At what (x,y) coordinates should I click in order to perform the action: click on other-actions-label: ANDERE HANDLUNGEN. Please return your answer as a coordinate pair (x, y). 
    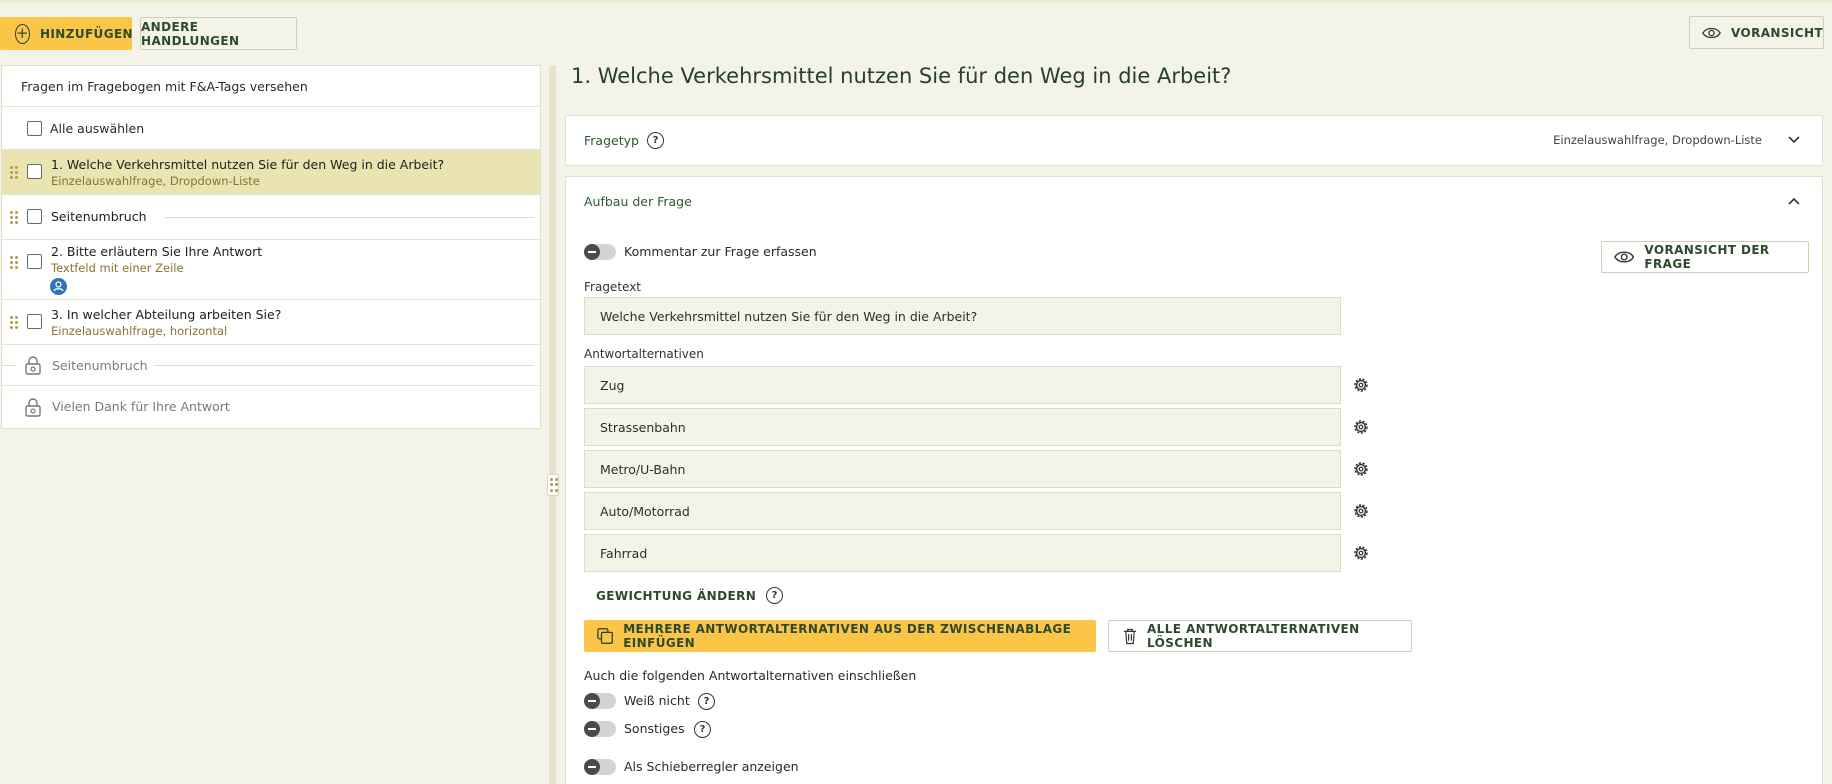
    Looking at the image, I should click on (190, 33).